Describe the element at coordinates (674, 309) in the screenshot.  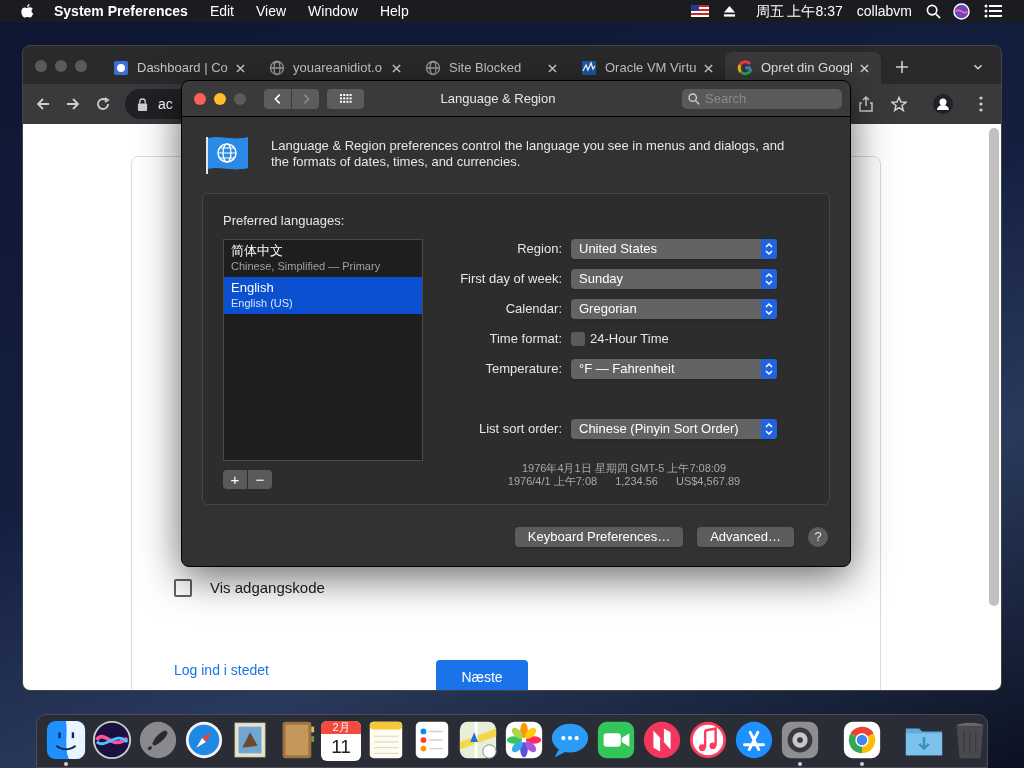
I see `popup-menu: Gregorian` at that location.